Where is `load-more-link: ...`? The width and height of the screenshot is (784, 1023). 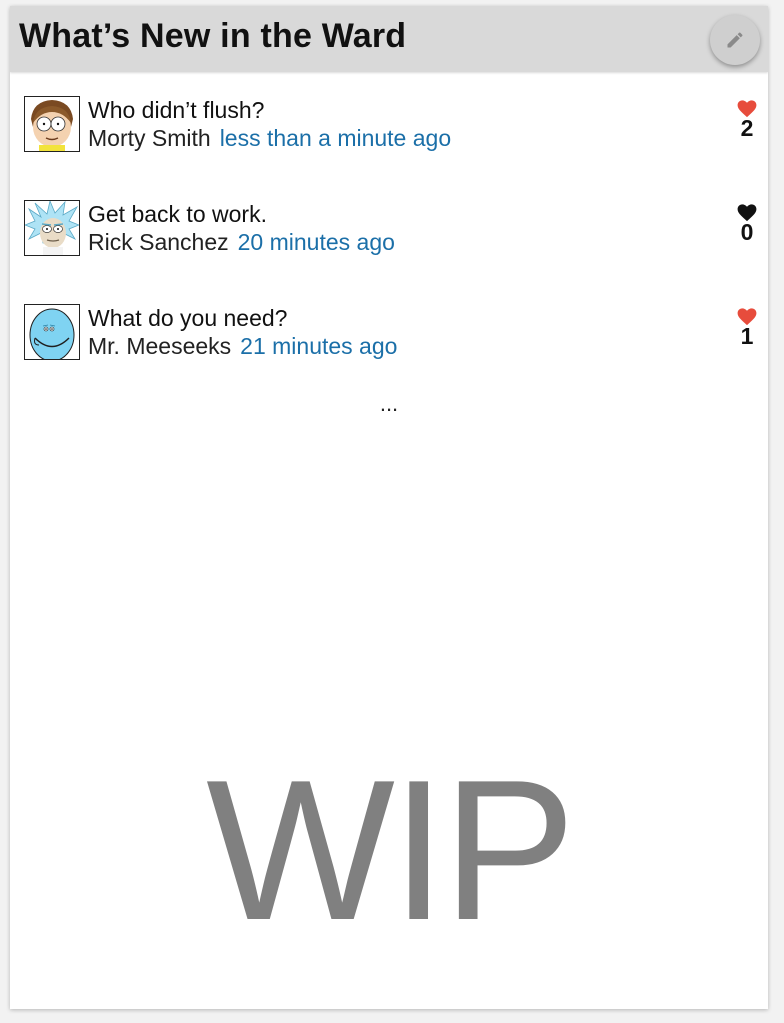 load-more-link: ... is located at coordinates (389, 404).